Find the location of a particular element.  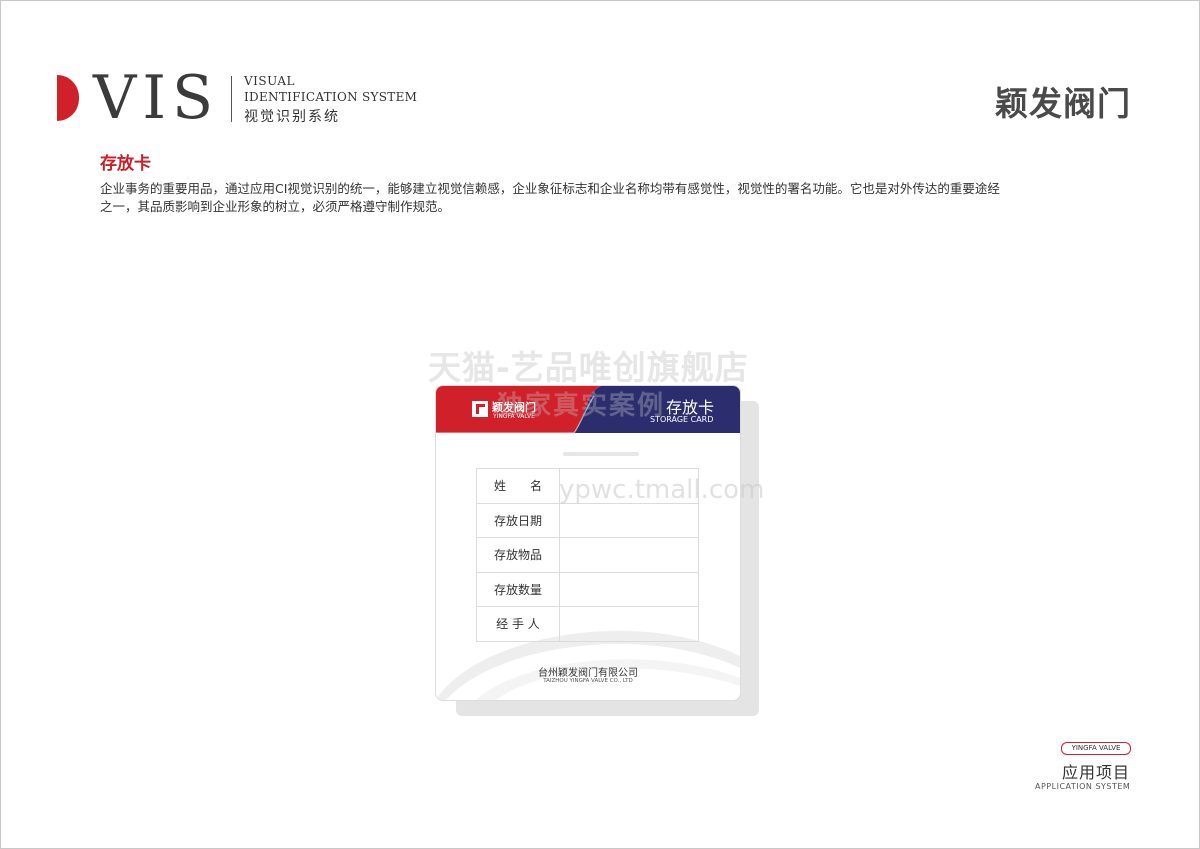

vis-red-mark is located at coordinates (68, 98).